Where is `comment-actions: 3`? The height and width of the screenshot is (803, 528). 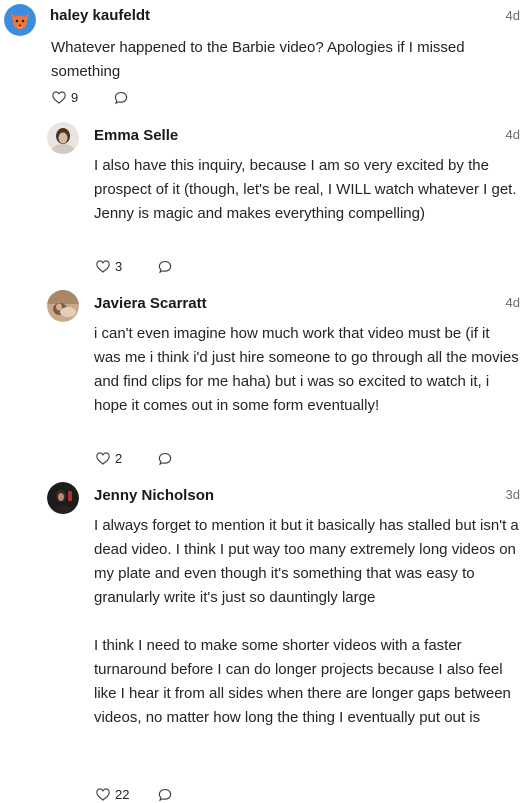
comment-actions: 3 is located at coordinates (134, 266).